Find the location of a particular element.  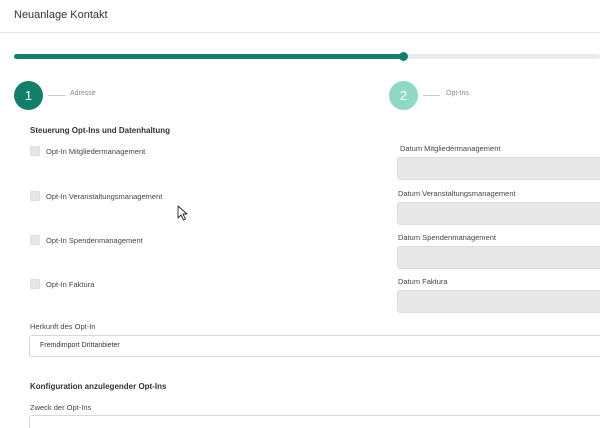

wizard-progress-bar is located at coordinates (307, 56).